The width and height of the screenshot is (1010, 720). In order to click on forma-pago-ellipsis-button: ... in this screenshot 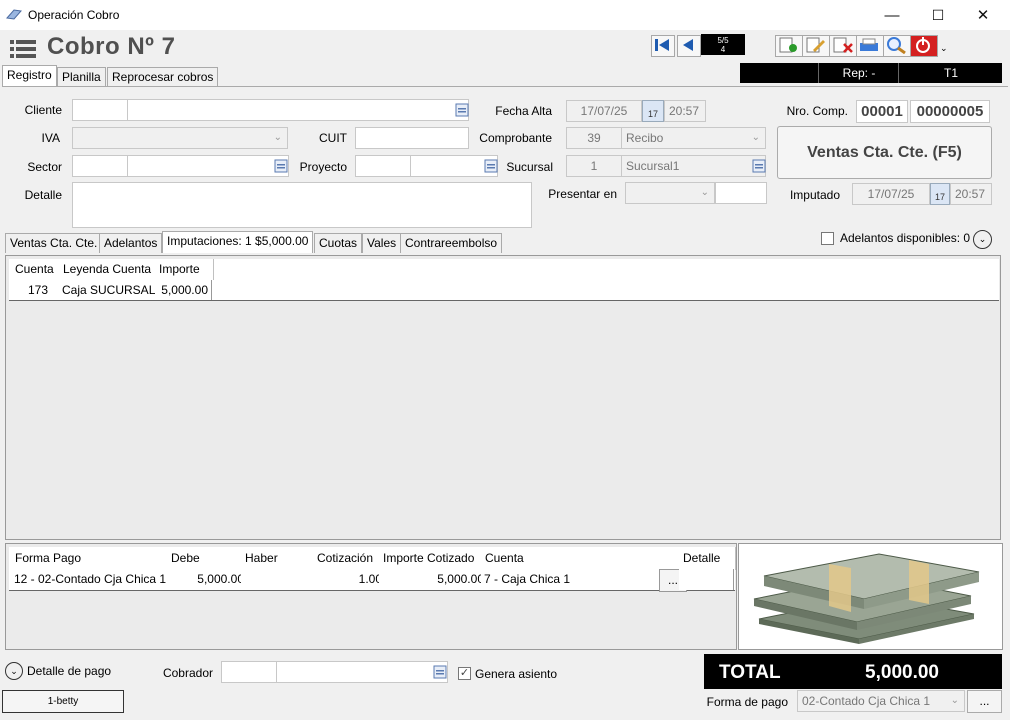, I will do `click(984, 701)`.